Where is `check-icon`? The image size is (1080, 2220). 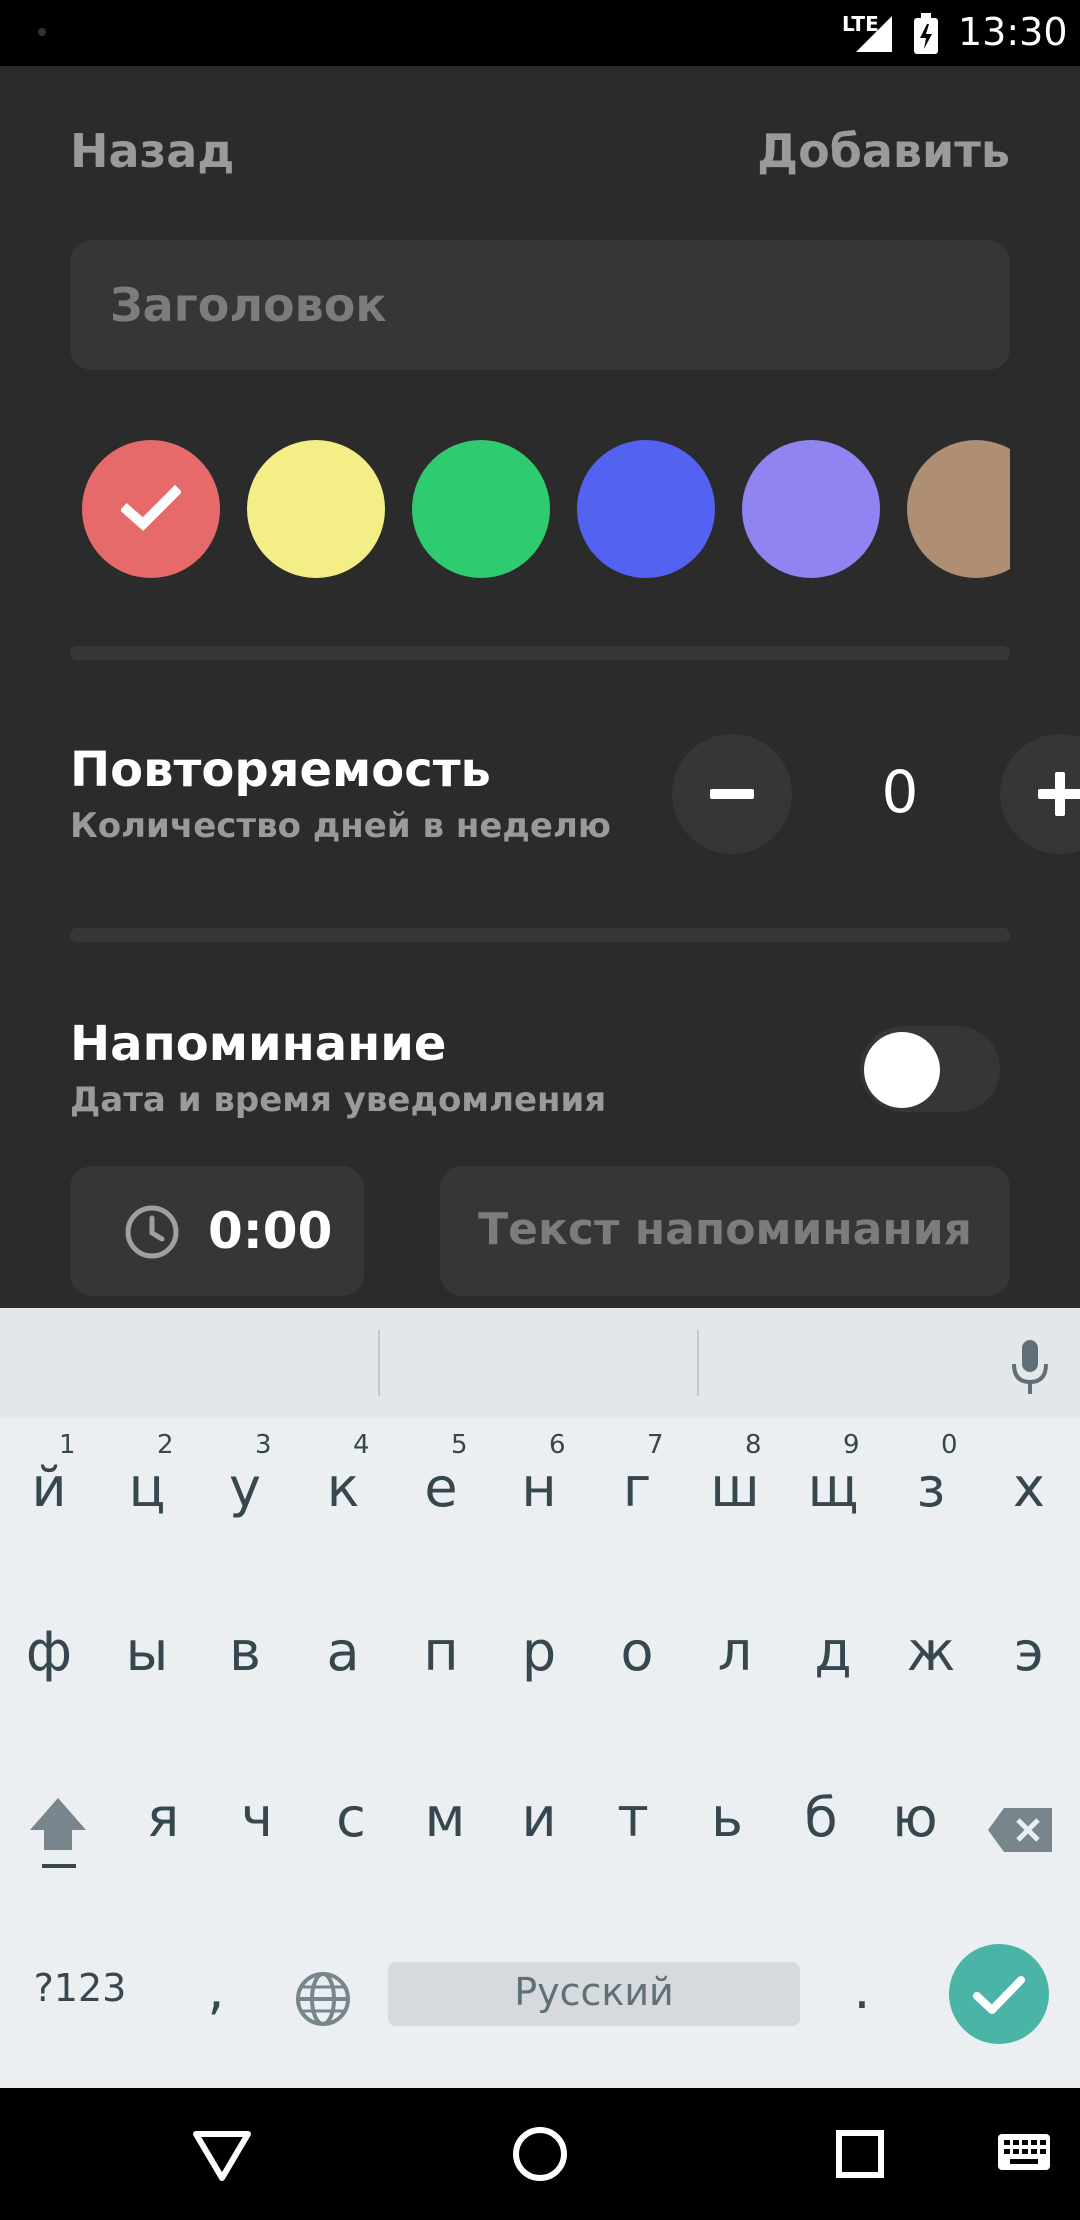
check-icon is located at coordinates (151, 507).